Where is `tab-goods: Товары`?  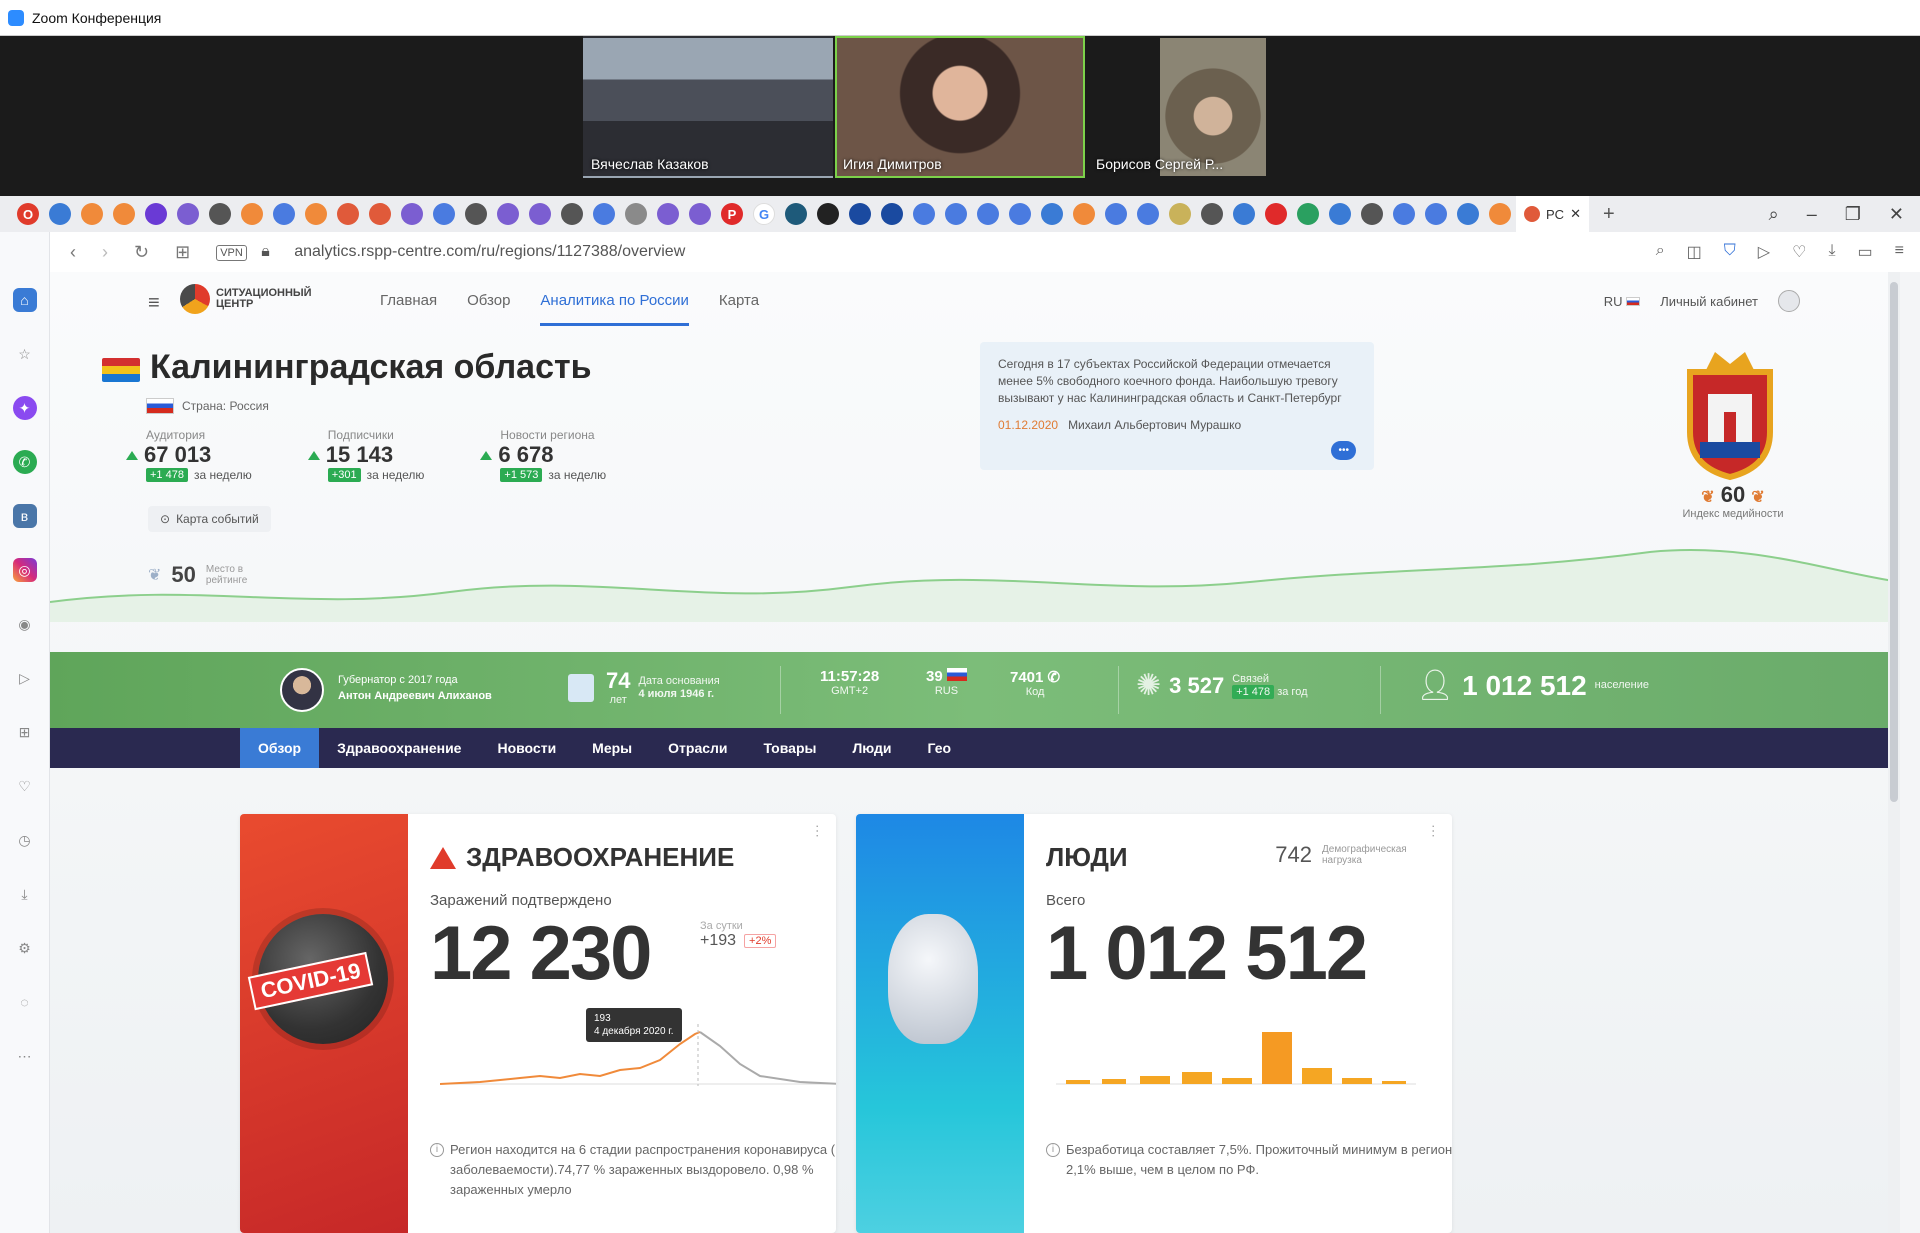 tab-goods: Товары is located at coordinates (790, 748).